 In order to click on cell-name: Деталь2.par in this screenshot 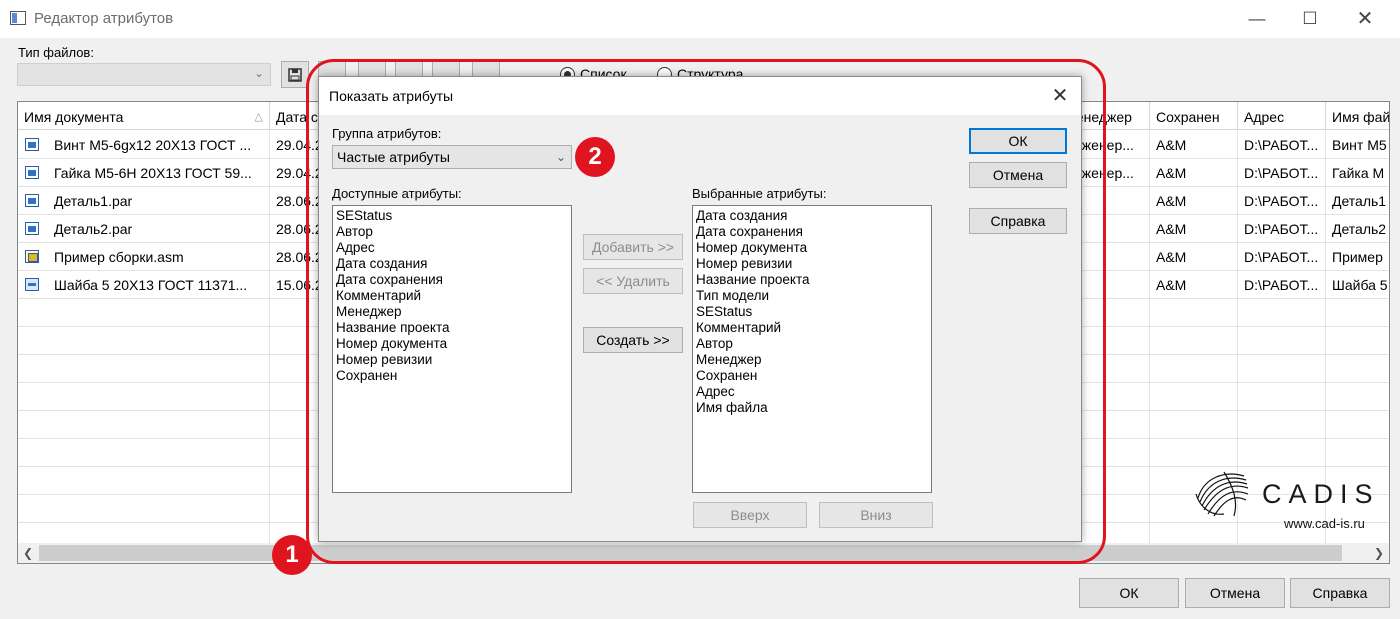, I will do `click(144, 229)`.